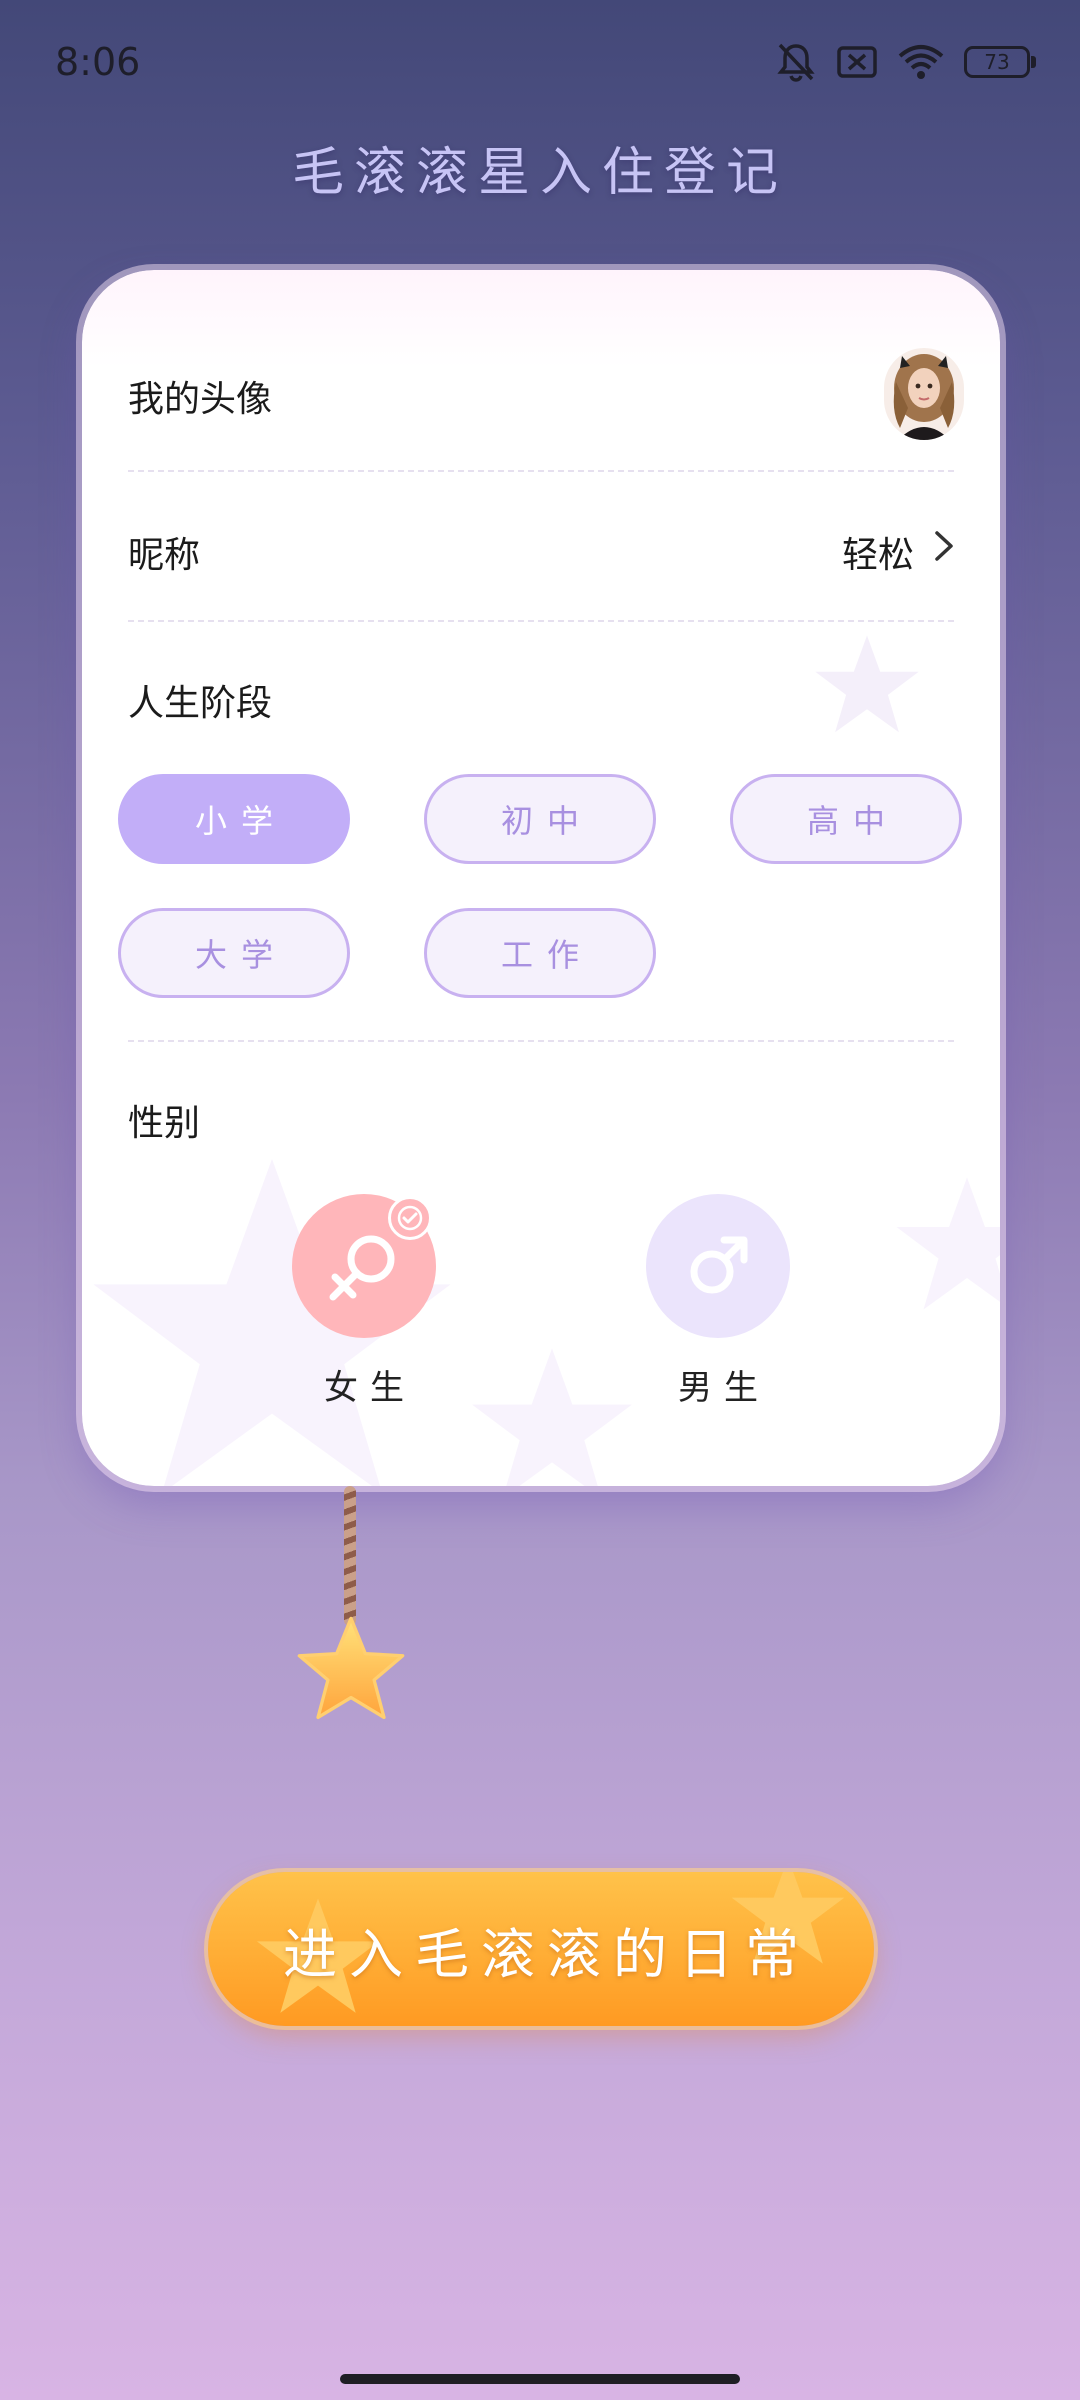  What do you see at coordinates (539, 173) in the screenshot?
I see `page-title: 毛滚滚星入住登记` at bounding box center [539, 173].